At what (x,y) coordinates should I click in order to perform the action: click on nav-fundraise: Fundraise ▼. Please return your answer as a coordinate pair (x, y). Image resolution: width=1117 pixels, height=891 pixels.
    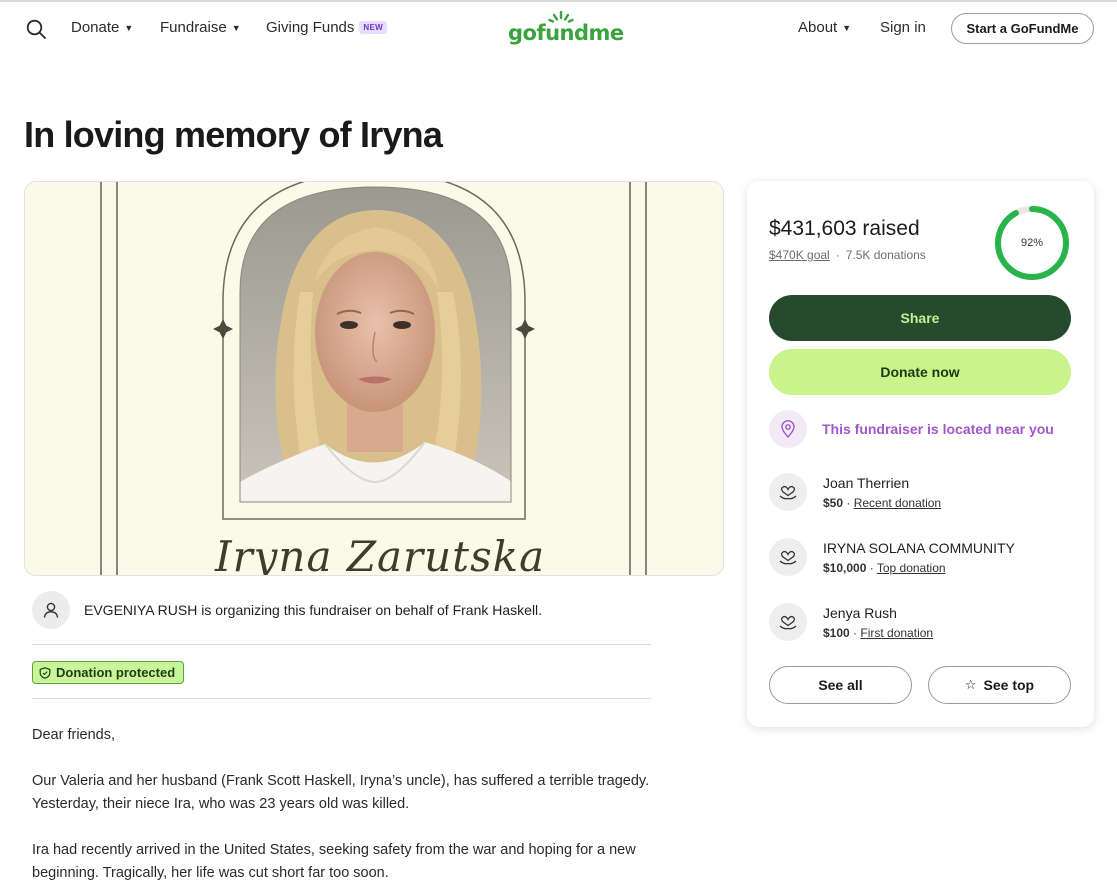
    Looking at the image, I should click on (200, 27).